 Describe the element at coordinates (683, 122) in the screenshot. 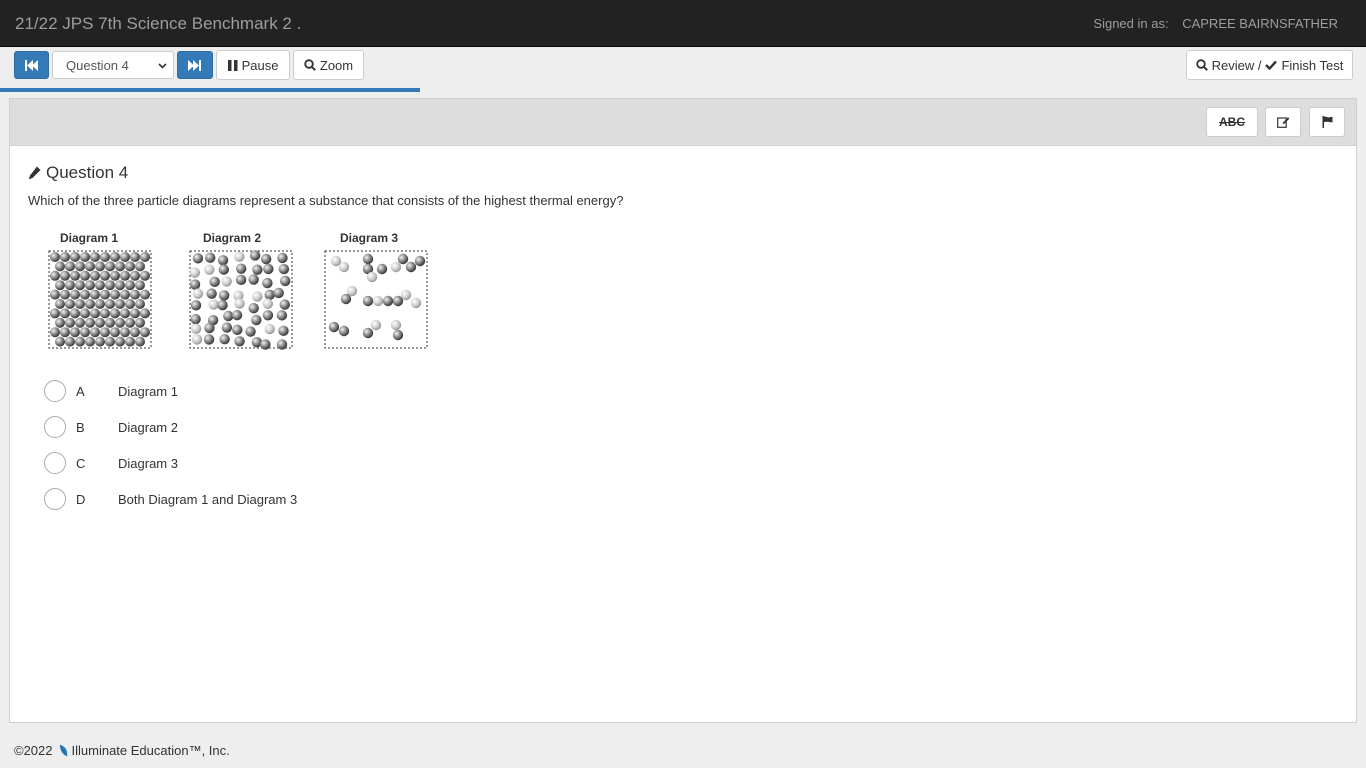

I see `question-tools-bar: ABC` at that location.